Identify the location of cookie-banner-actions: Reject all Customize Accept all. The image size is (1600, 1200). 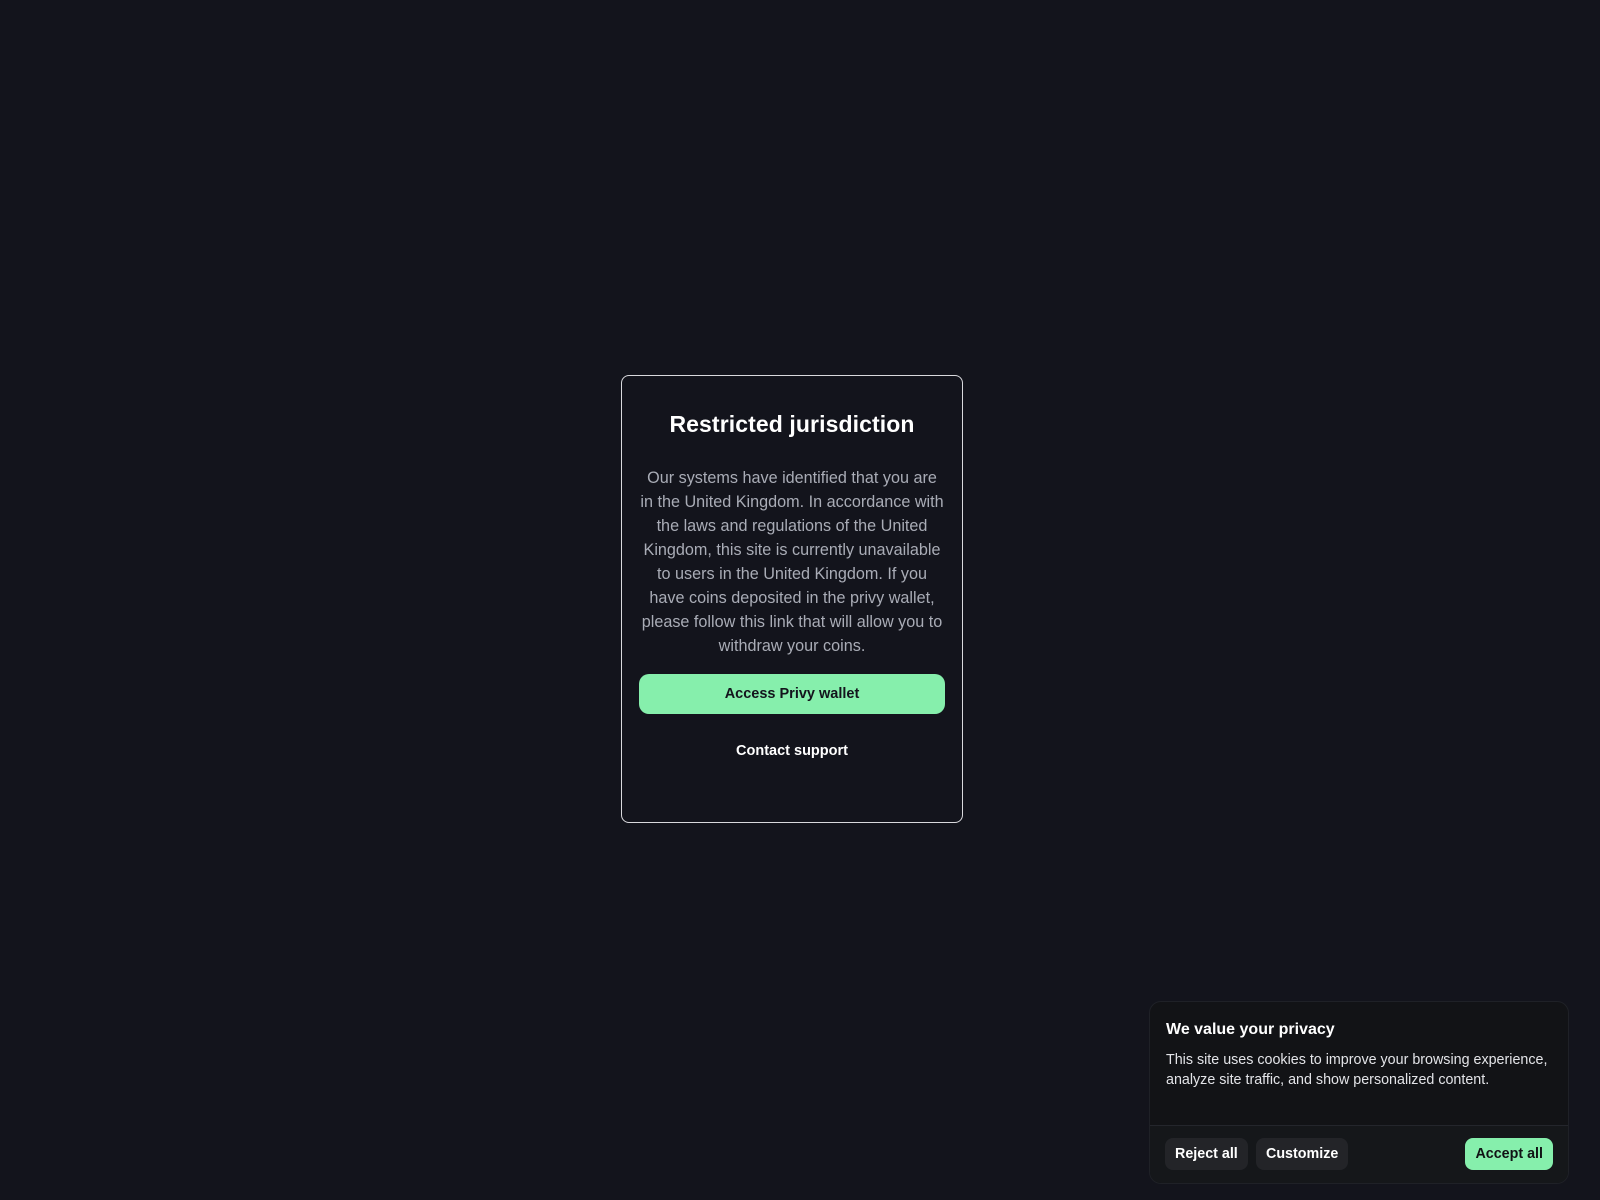
(1359, 1154).